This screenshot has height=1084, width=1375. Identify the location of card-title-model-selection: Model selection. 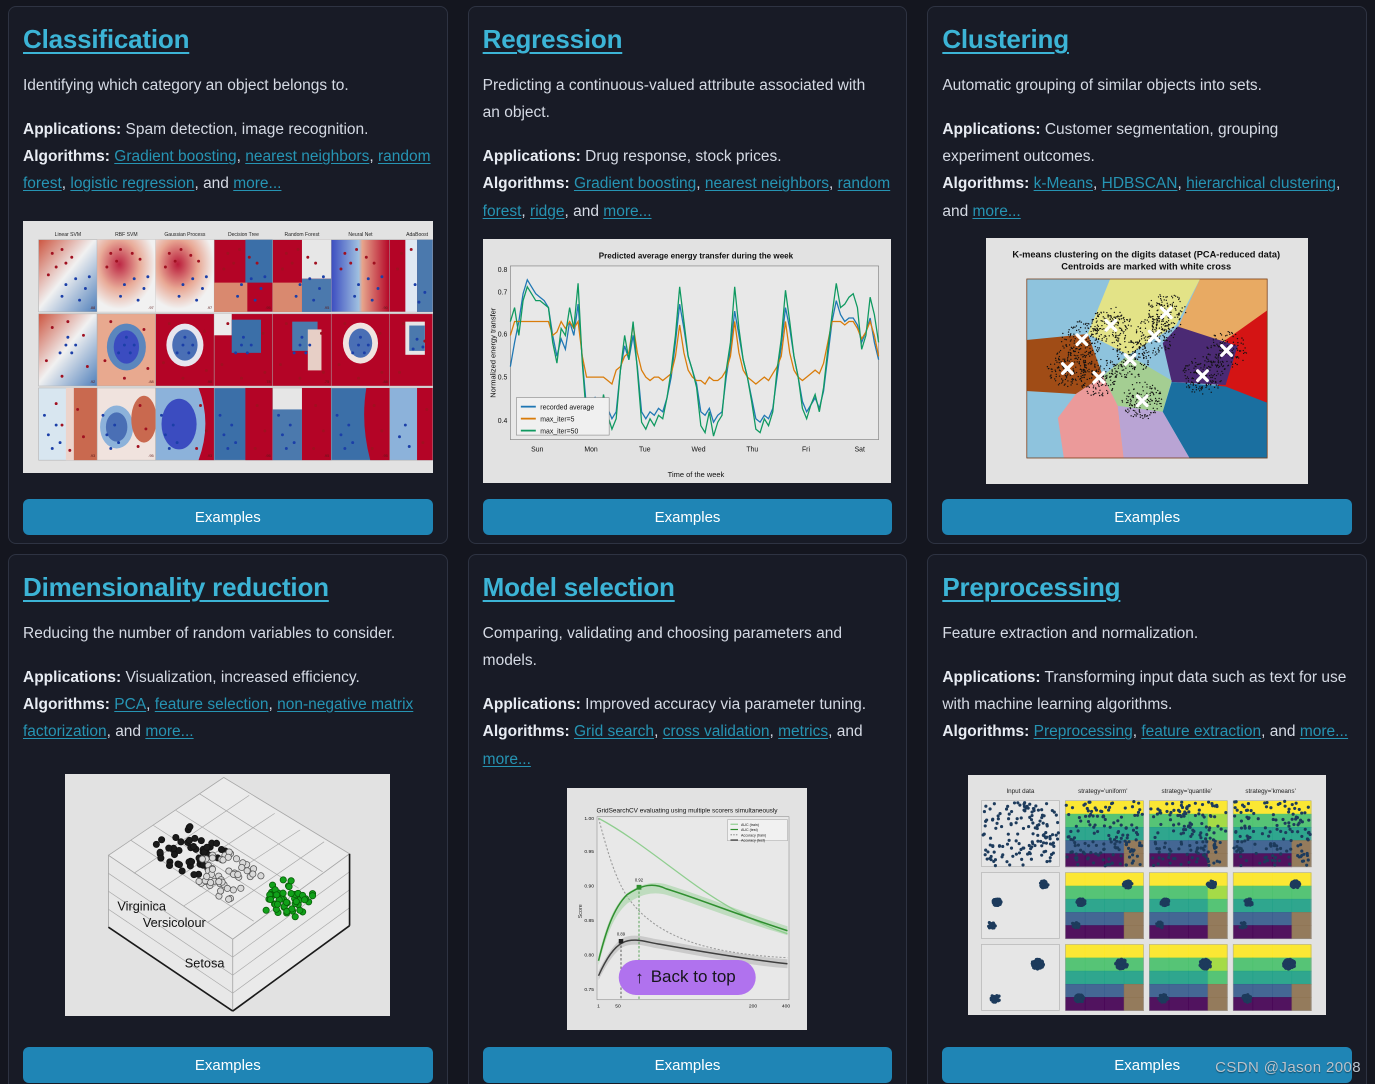
(688, 587).